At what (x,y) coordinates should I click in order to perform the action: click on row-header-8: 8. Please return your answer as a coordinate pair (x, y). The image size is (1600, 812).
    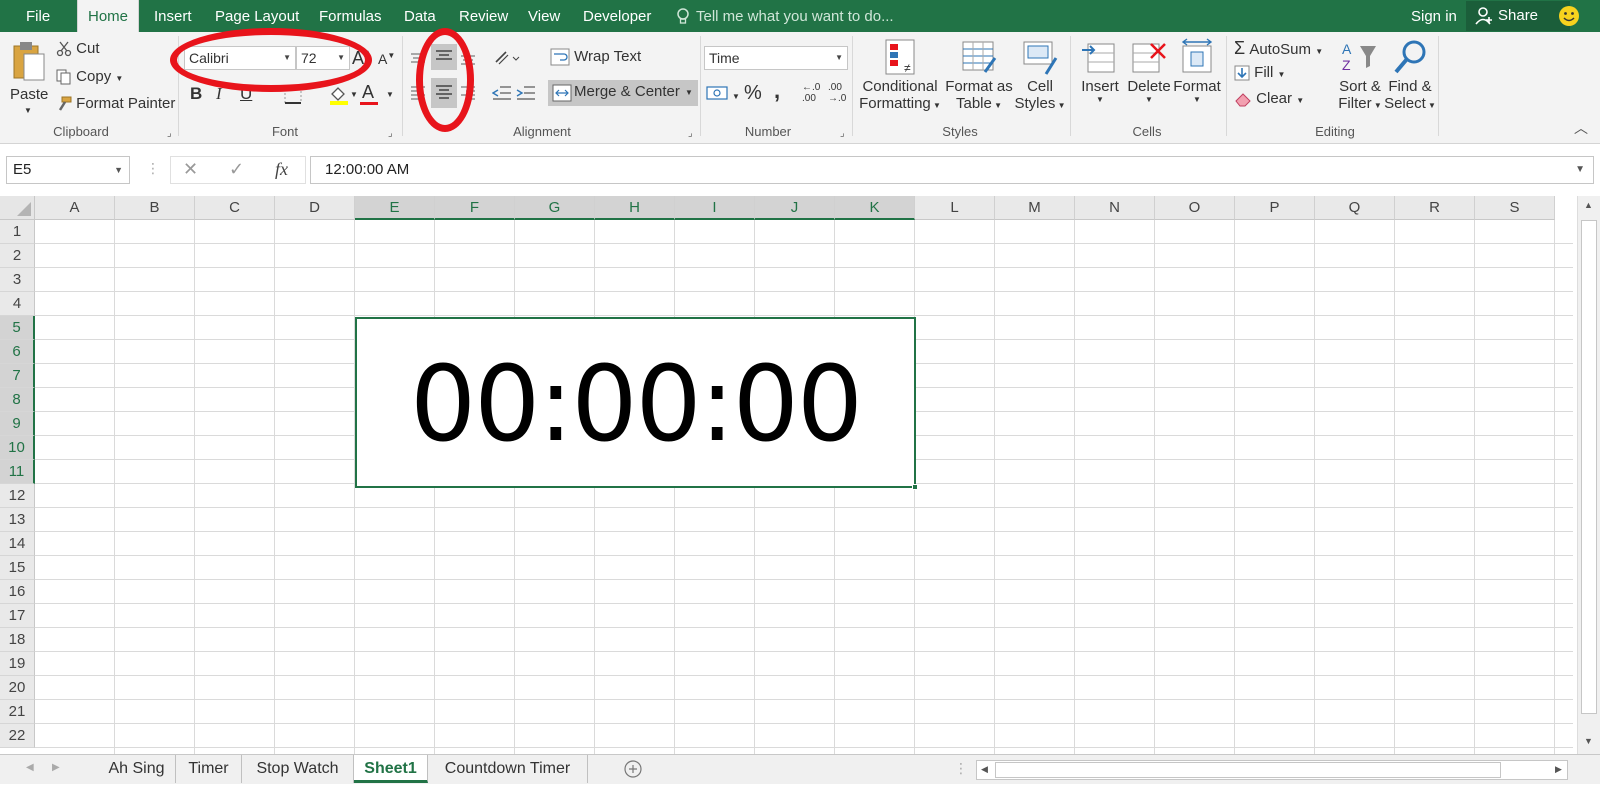
    Looking at the image, I should click on (17, 400).